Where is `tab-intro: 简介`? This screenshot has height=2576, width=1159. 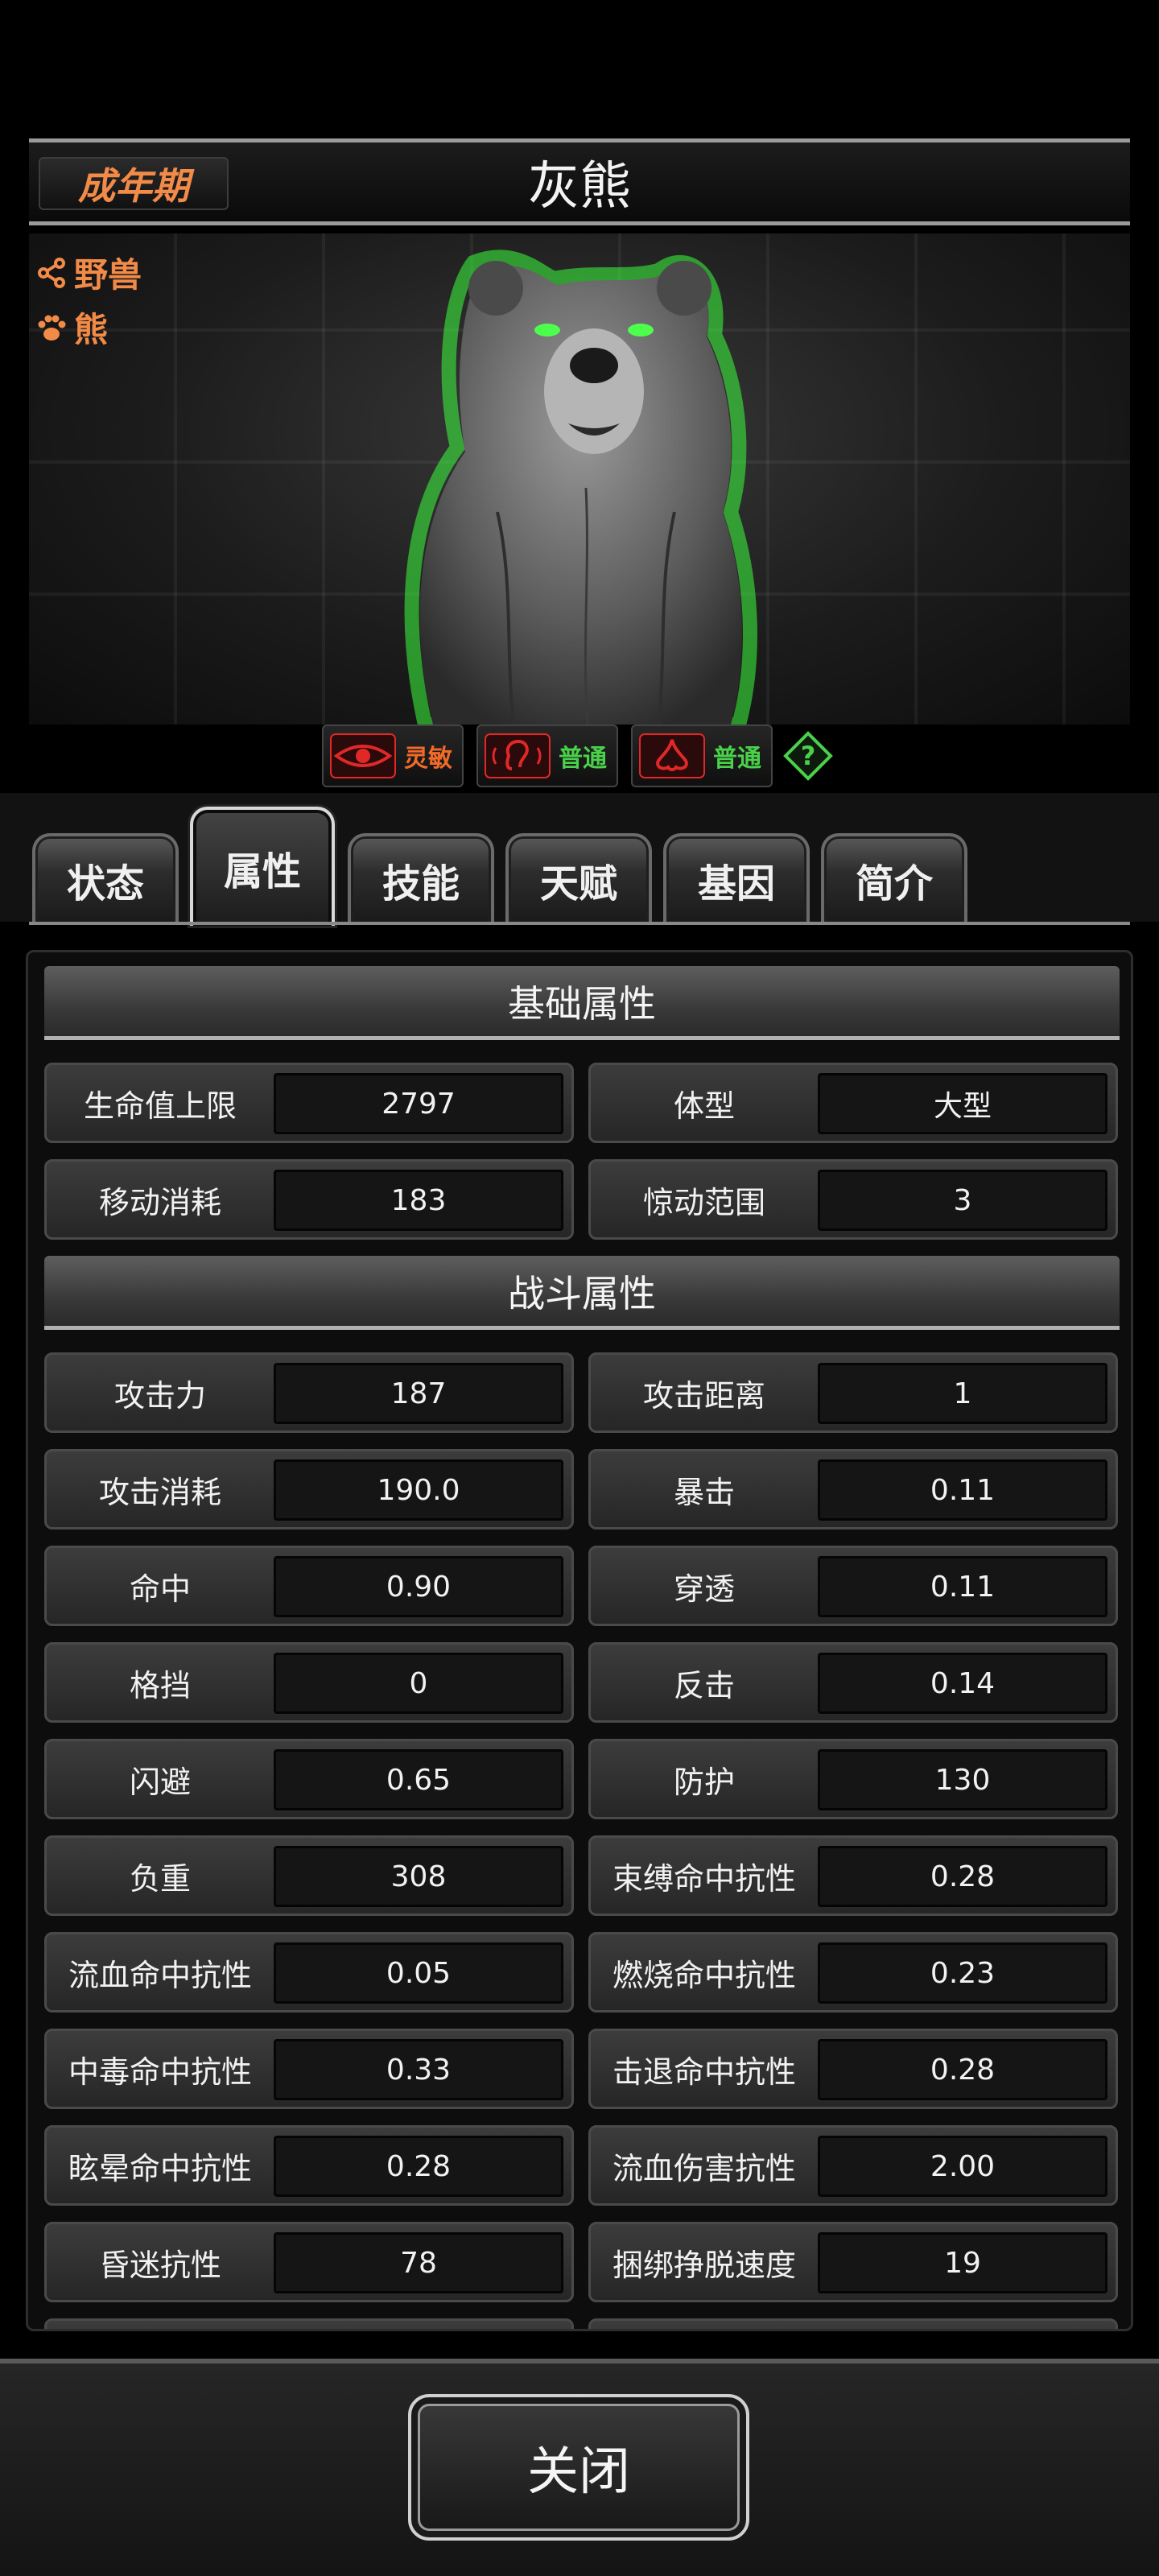 tab-intro: 简介 is located at coordinates (894, 878).